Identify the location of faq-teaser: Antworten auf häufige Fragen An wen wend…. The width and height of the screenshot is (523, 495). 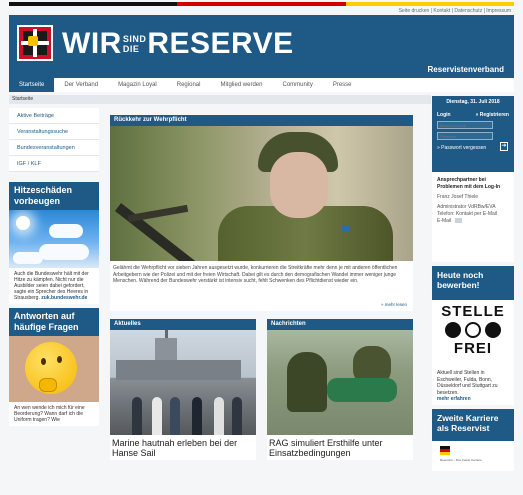
(54, 367).